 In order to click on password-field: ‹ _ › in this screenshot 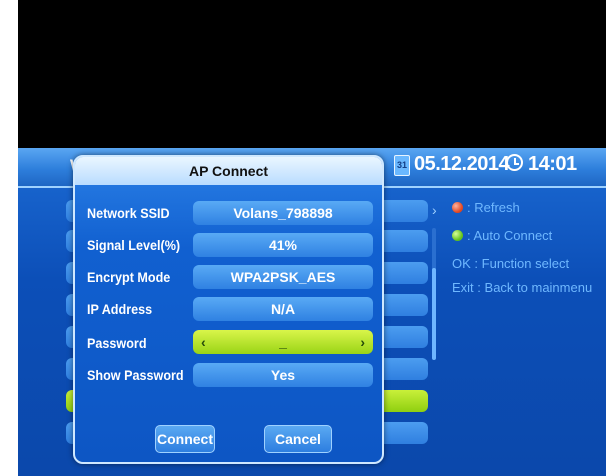, I will do `click(283, 342)`.